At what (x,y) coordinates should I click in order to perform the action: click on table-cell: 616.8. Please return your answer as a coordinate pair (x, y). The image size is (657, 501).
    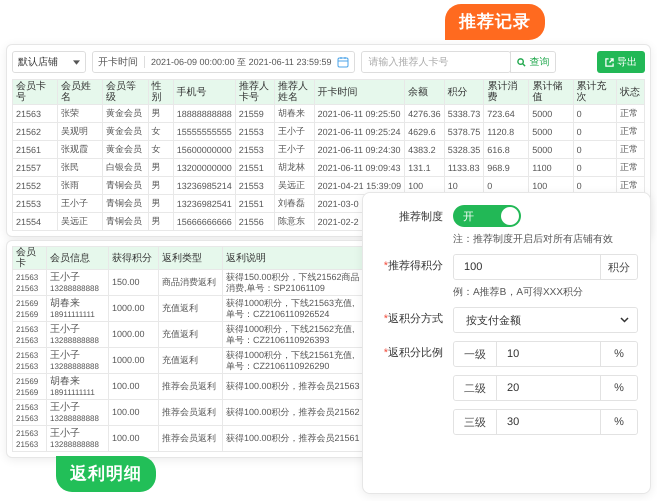
    Looking at the image, I should click on (498, 149).